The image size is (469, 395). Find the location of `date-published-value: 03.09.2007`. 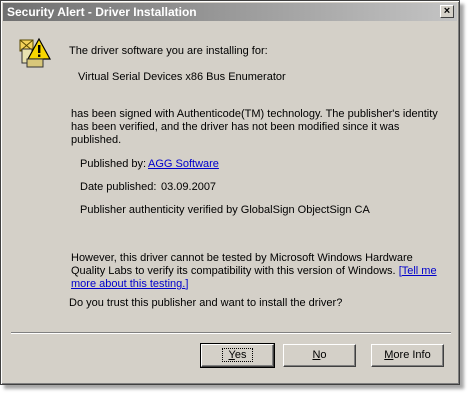

date-published-value: 03.09.2007 is located at coordinates (189, 187).